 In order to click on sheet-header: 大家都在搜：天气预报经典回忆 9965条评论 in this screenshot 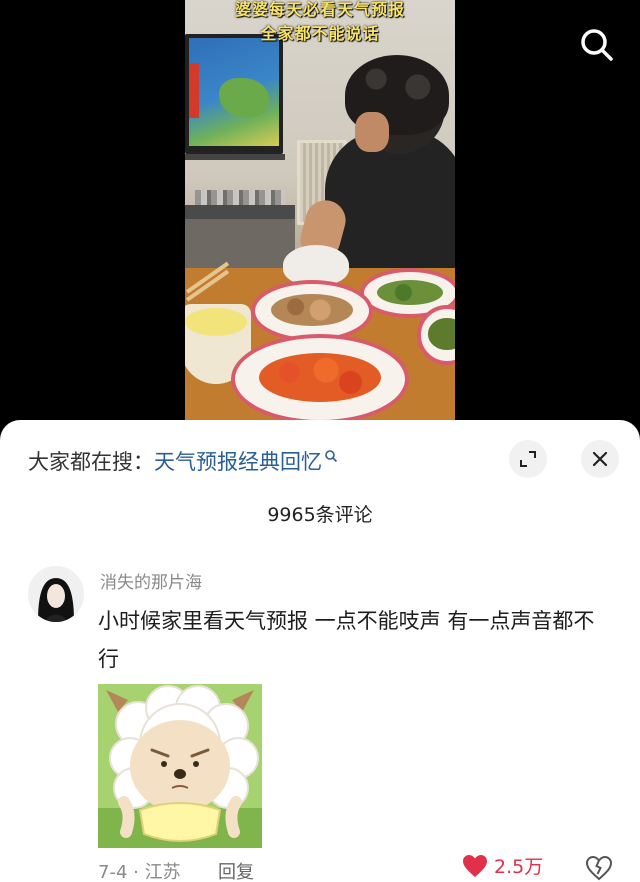, I will do `click(320, 473)`.